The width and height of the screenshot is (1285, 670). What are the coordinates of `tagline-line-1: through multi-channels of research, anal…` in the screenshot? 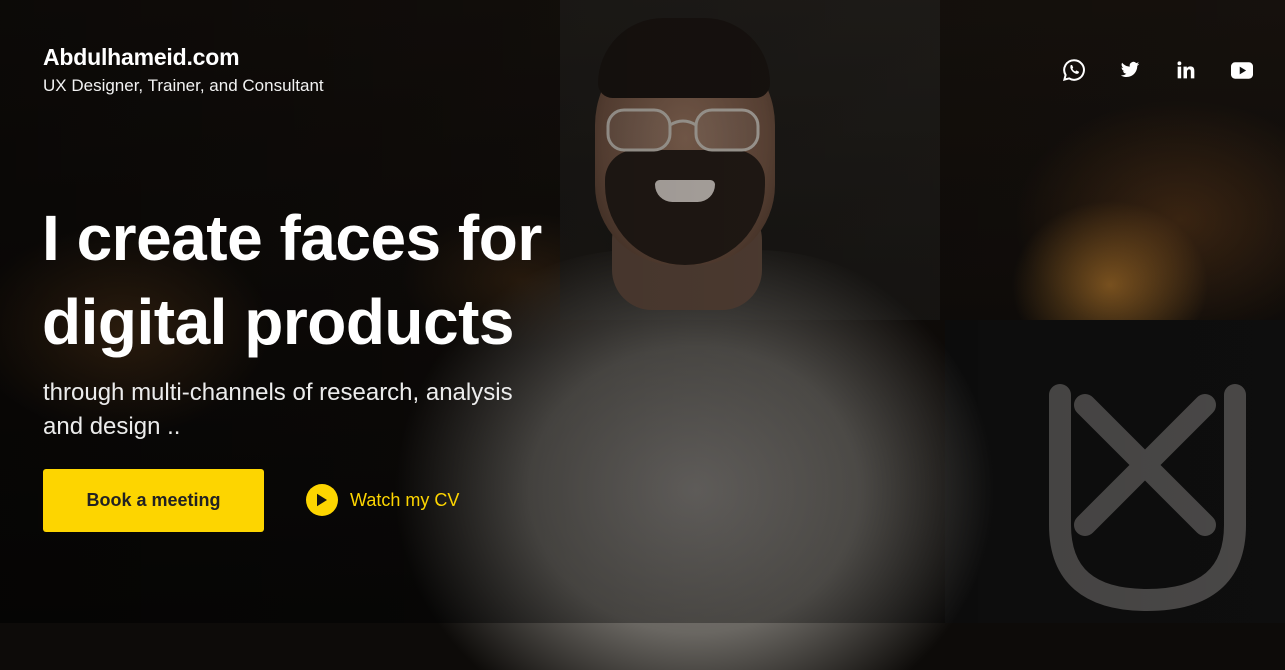 It's located at (278, 392).